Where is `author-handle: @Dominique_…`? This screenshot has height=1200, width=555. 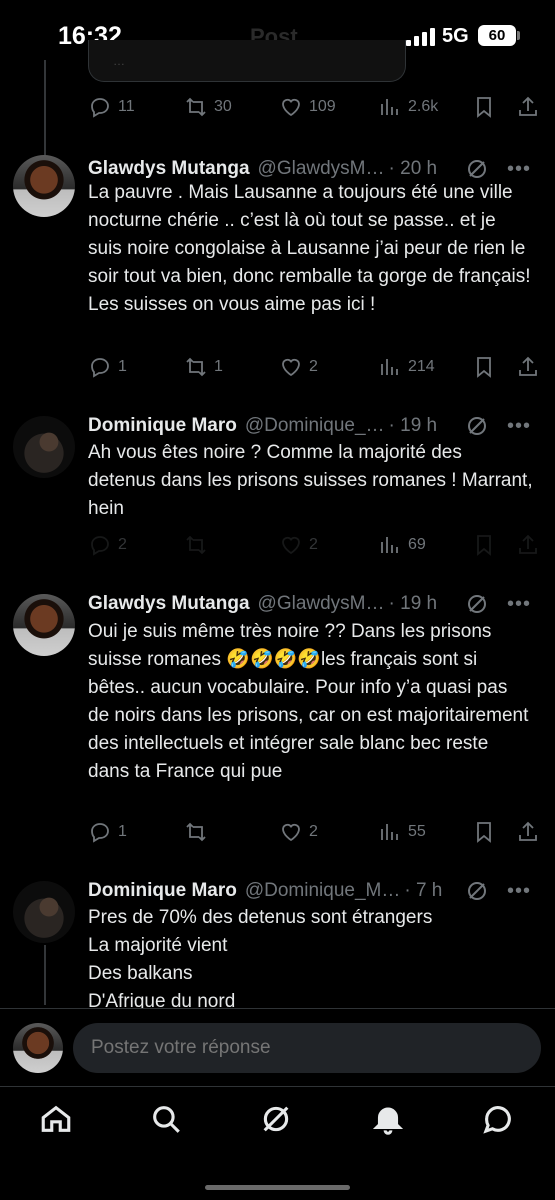
author-handle: @Dominique_… is located at coordinates (315, 426).